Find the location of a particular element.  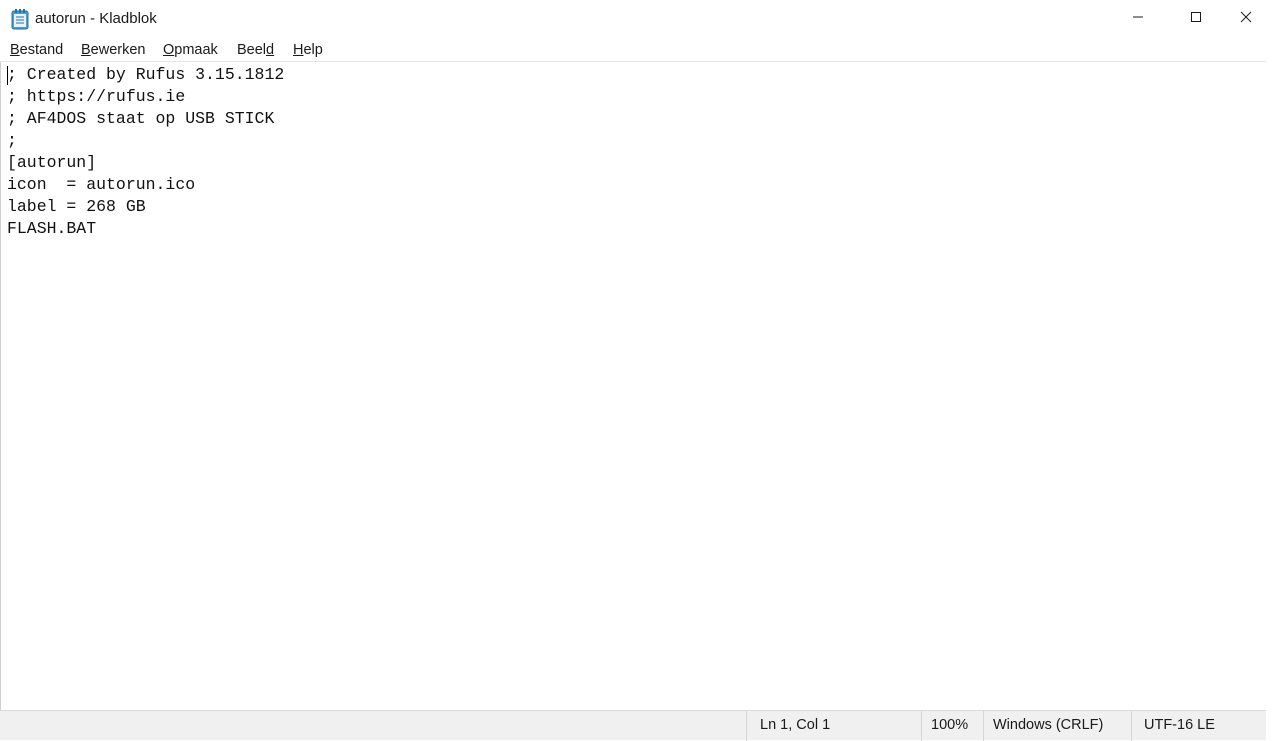

menu-bewerken: Bewerken is located at coordinates (113, 50).